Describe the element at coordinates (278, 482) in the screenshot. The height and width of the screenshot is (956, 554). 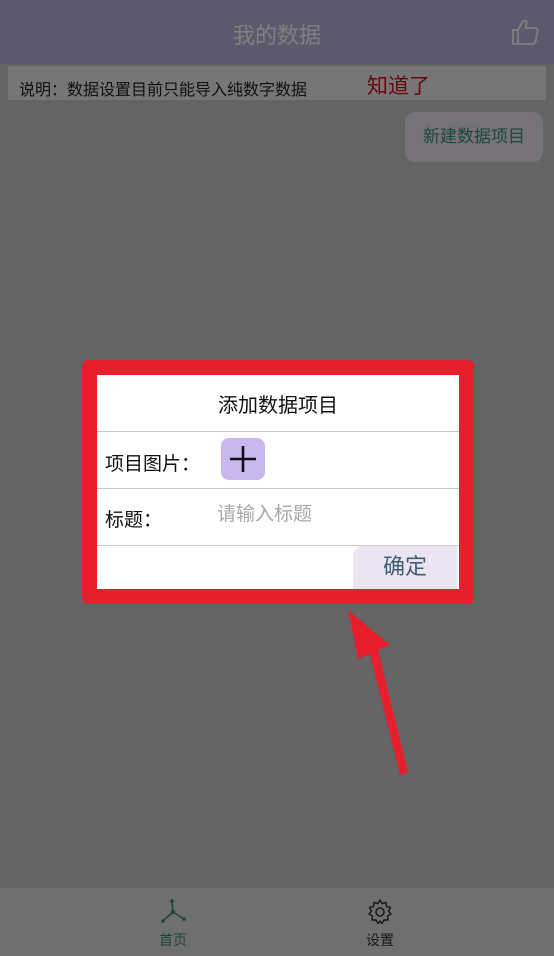
I see `add-data-item-dialog: 添加数据项目 项目图片： 标题： 确定` at that location.